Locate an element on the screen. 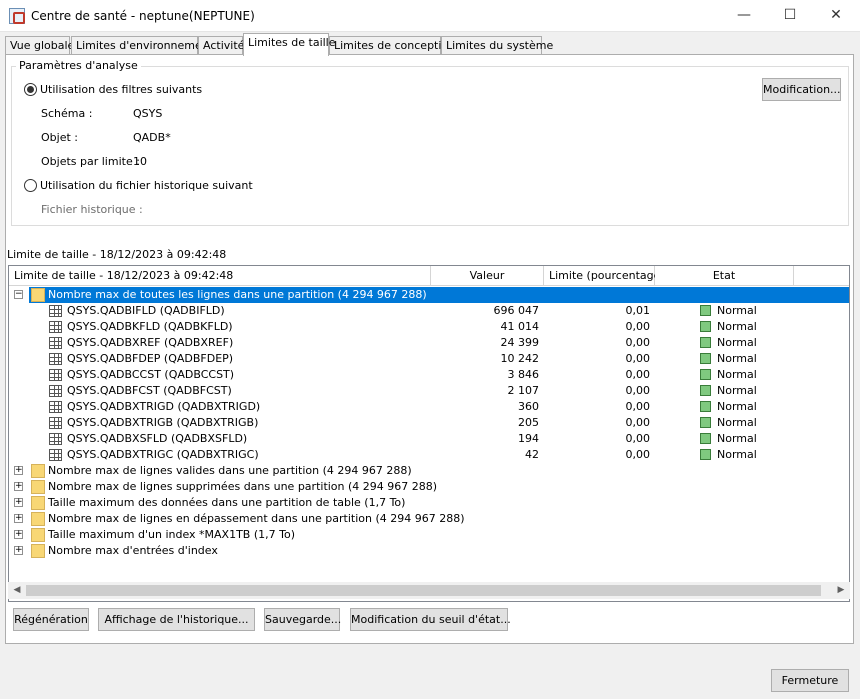 This screenshot has width=860, height=699. object-value: QADB* is located at coordinates (152, 137).